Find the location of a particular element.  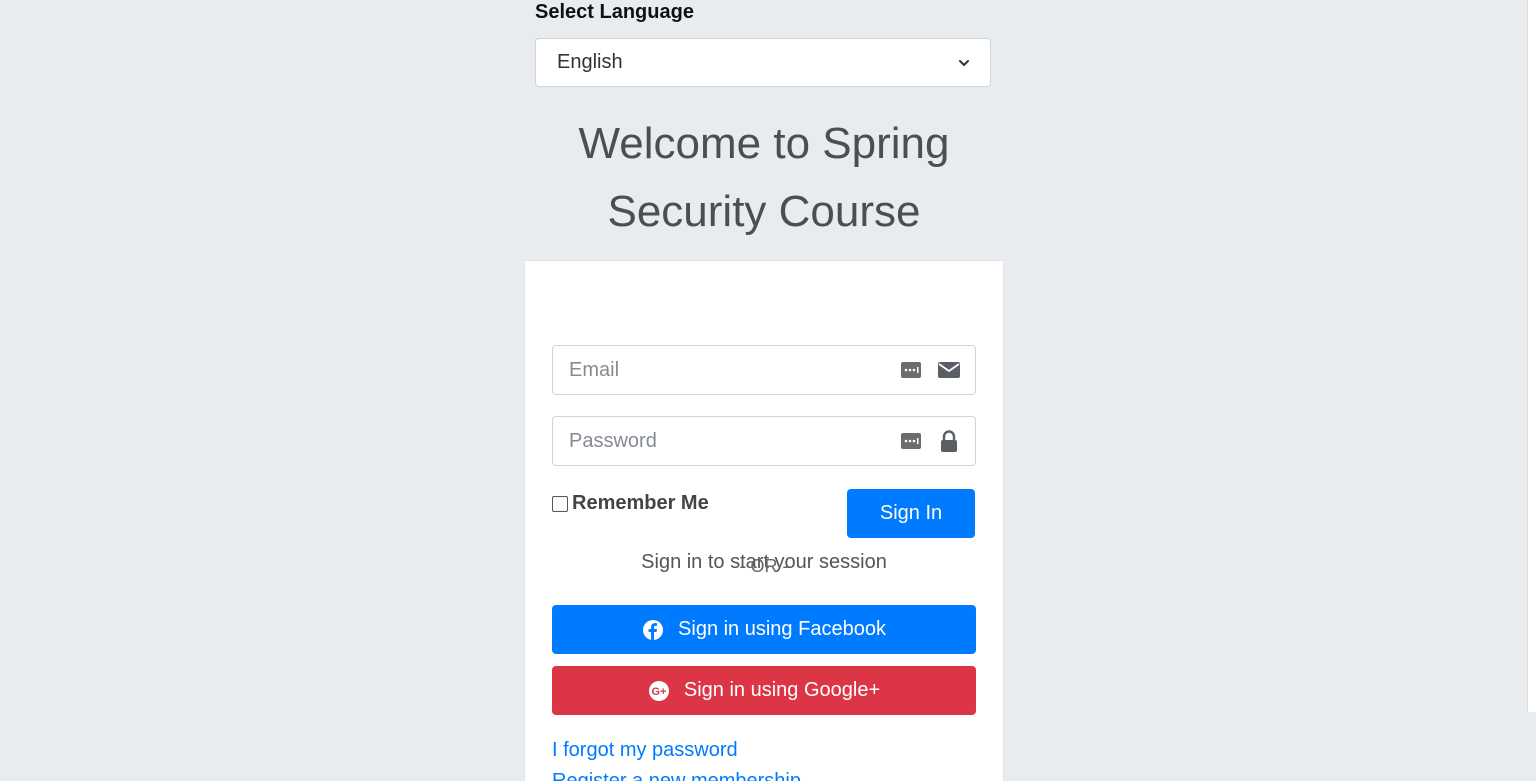

register-link: Register a new membership is located at coordinates (682, 776).